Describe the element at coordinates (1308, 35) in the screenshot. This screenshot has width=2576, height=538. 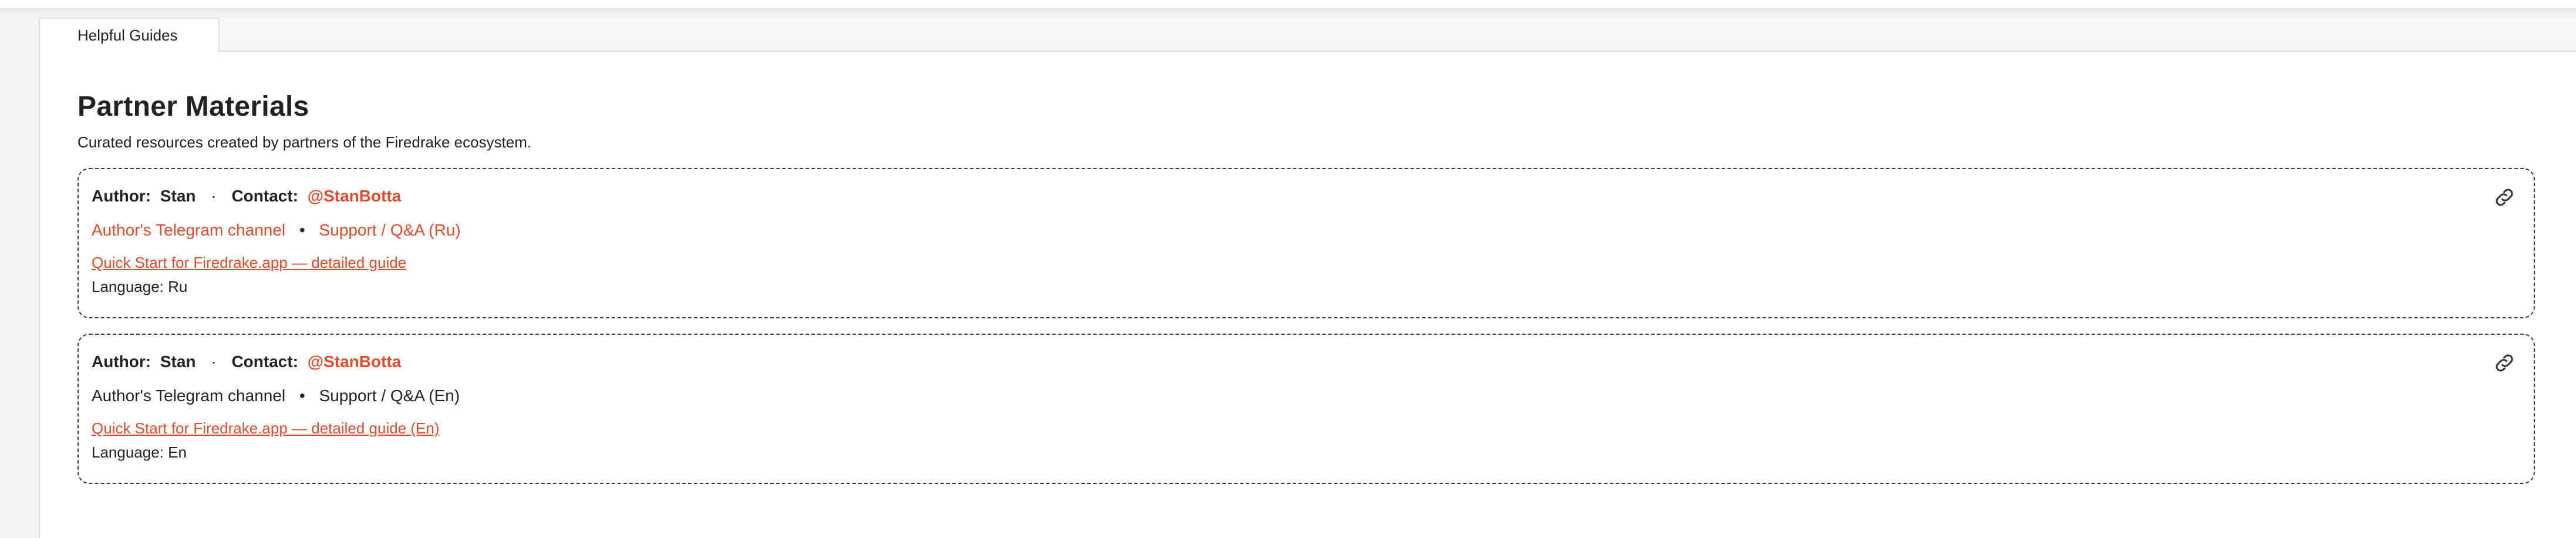
I see `tab-strip: Helpful Guides` at that location.